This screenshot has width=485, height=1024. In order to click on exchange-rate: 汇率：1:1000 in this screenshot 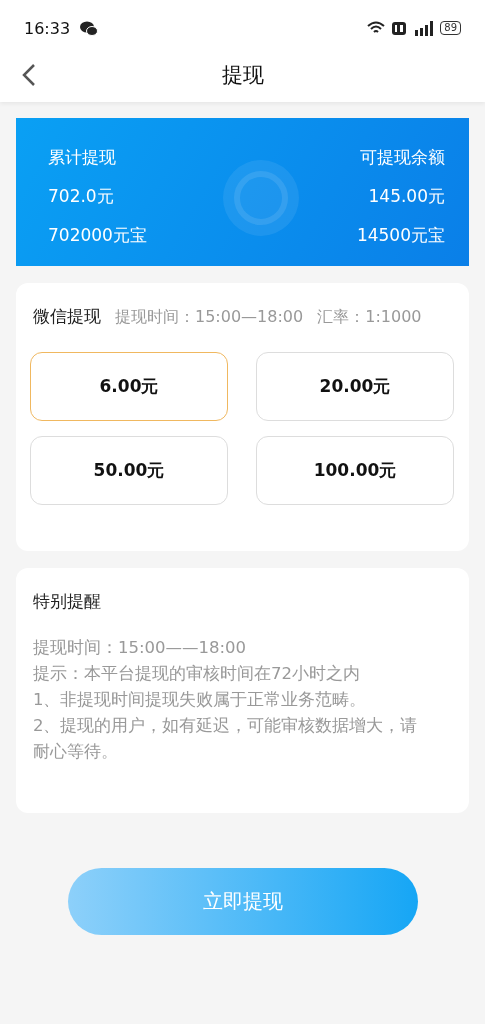, I will do `click(369, 317)`.